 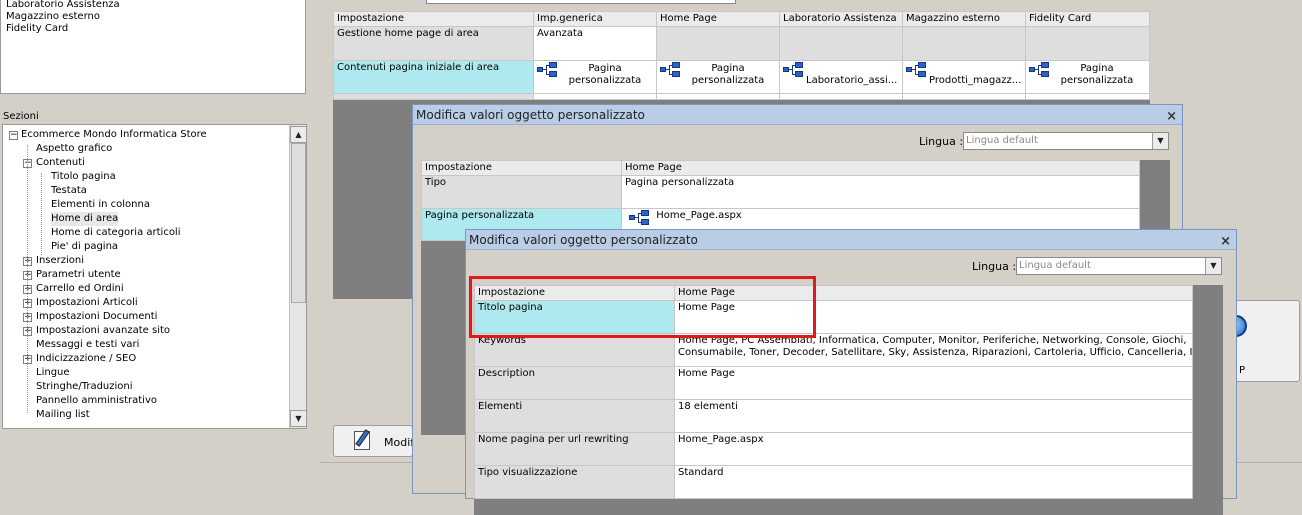 I want to click on tree-item-label: Impostazioni avanzate sito, so click(x=103, y=330).